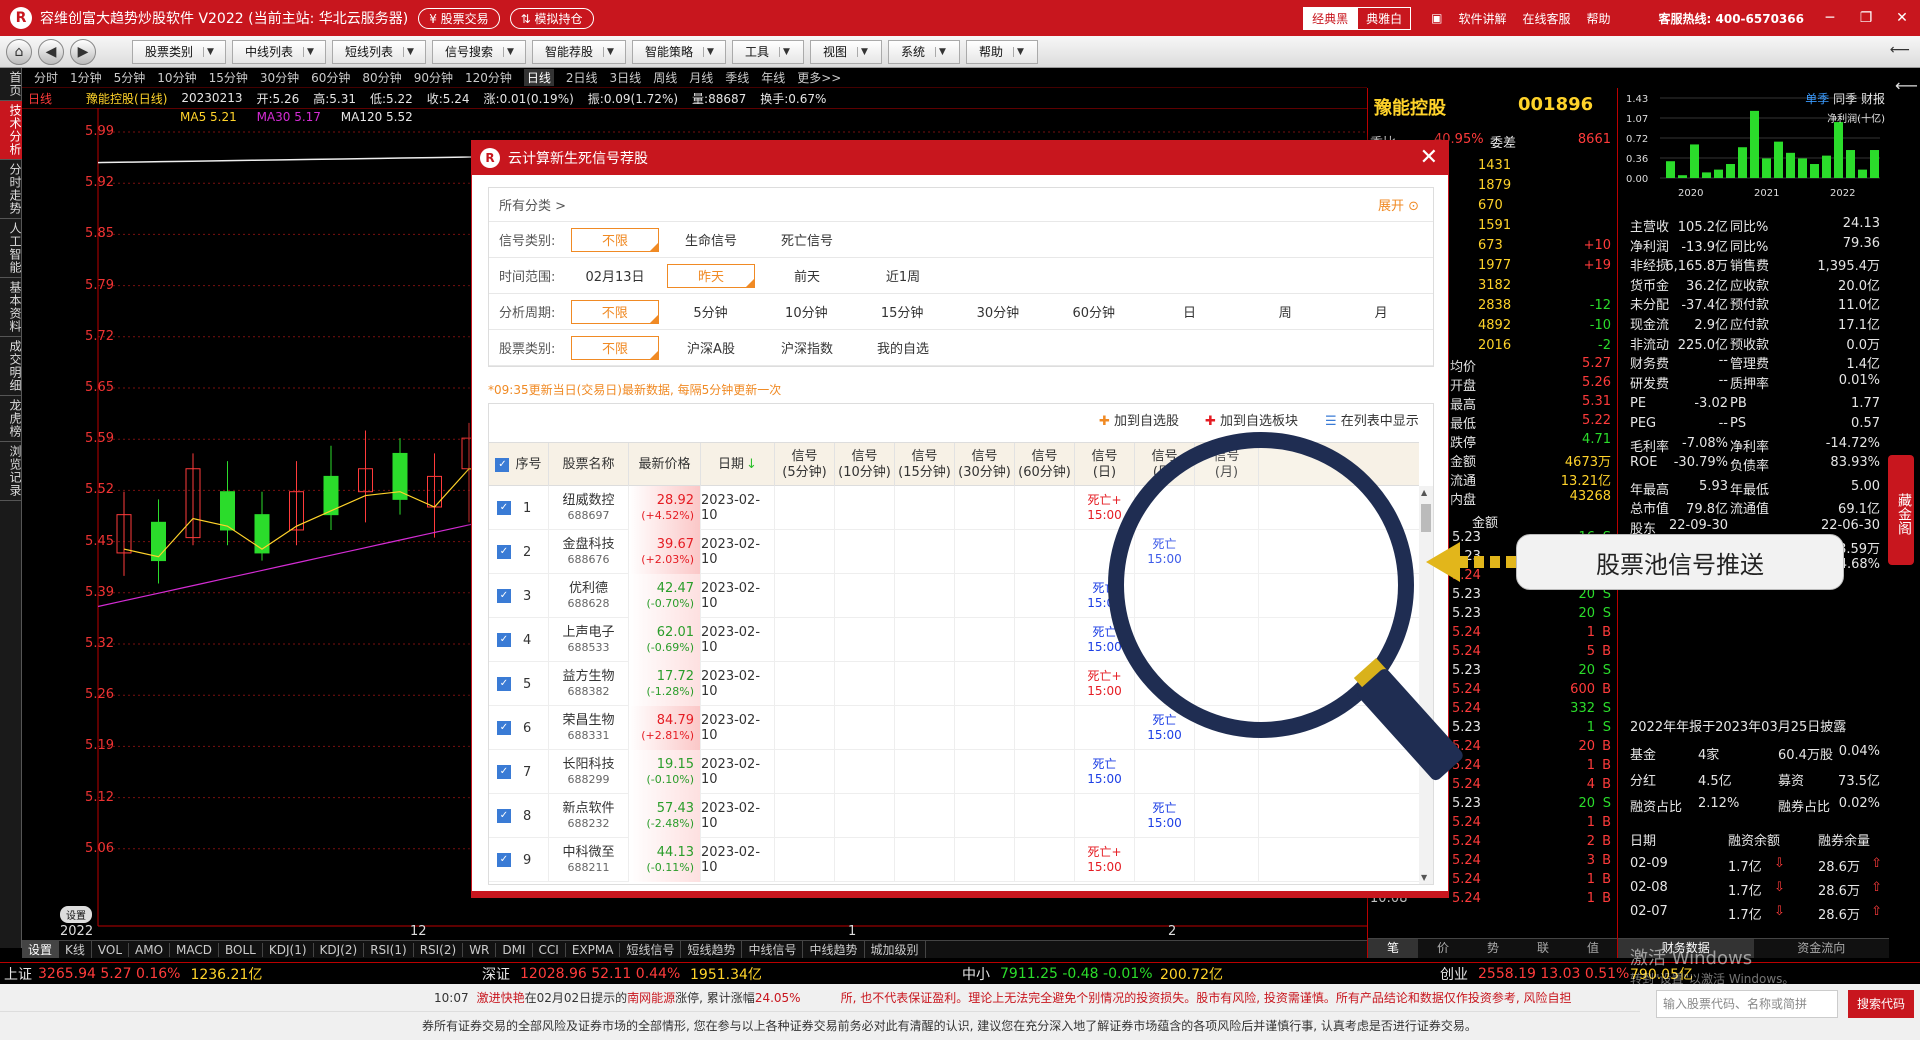 This screenshot has height=1040, width=1920. What do you see at coordinates (589, 772) in the screenshot?
I see `stock-name-cell: 长阳科技 688299` at bounding box center [589, 772].